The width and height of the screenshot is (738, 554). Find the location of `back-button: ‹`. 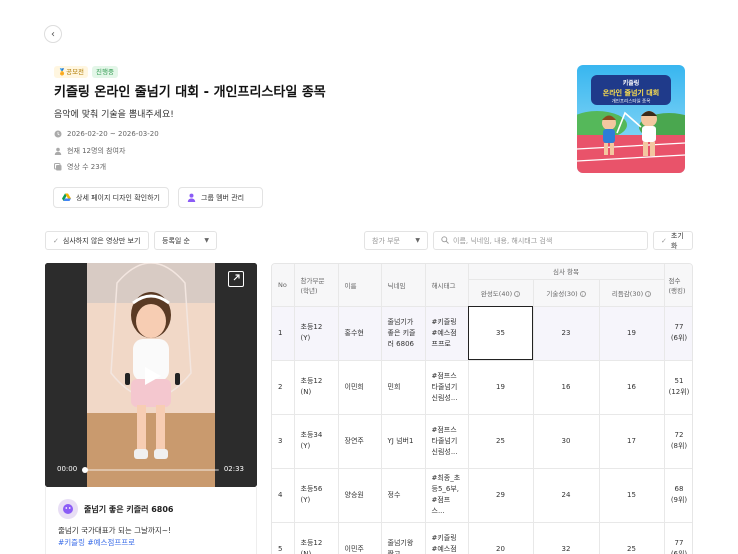

back-button: ‹ is located at coordinates (53, 34).